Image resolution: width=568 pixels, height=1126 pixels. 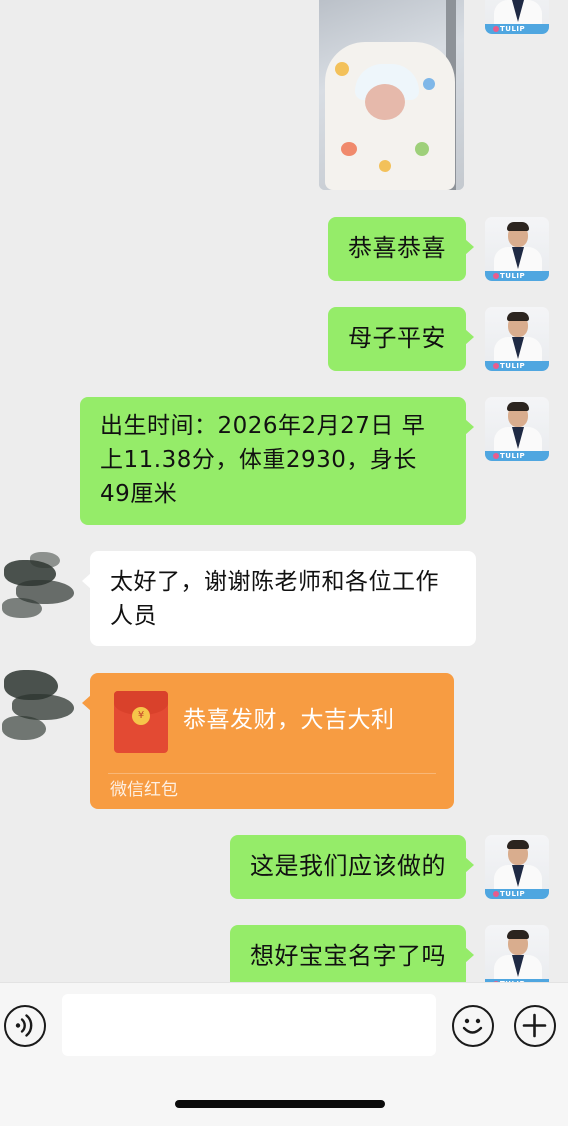 I want to click on message-text: 这是我们应该做的, so click(x=348, y=866).